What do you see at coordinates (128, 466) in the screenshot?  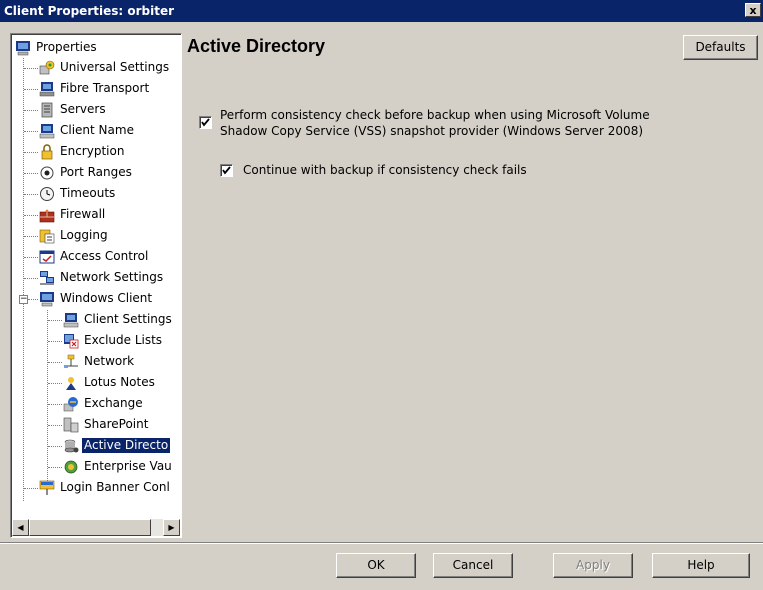 I see `tree-item-label: Enterprise Vau` at bounding box center [128, 466].